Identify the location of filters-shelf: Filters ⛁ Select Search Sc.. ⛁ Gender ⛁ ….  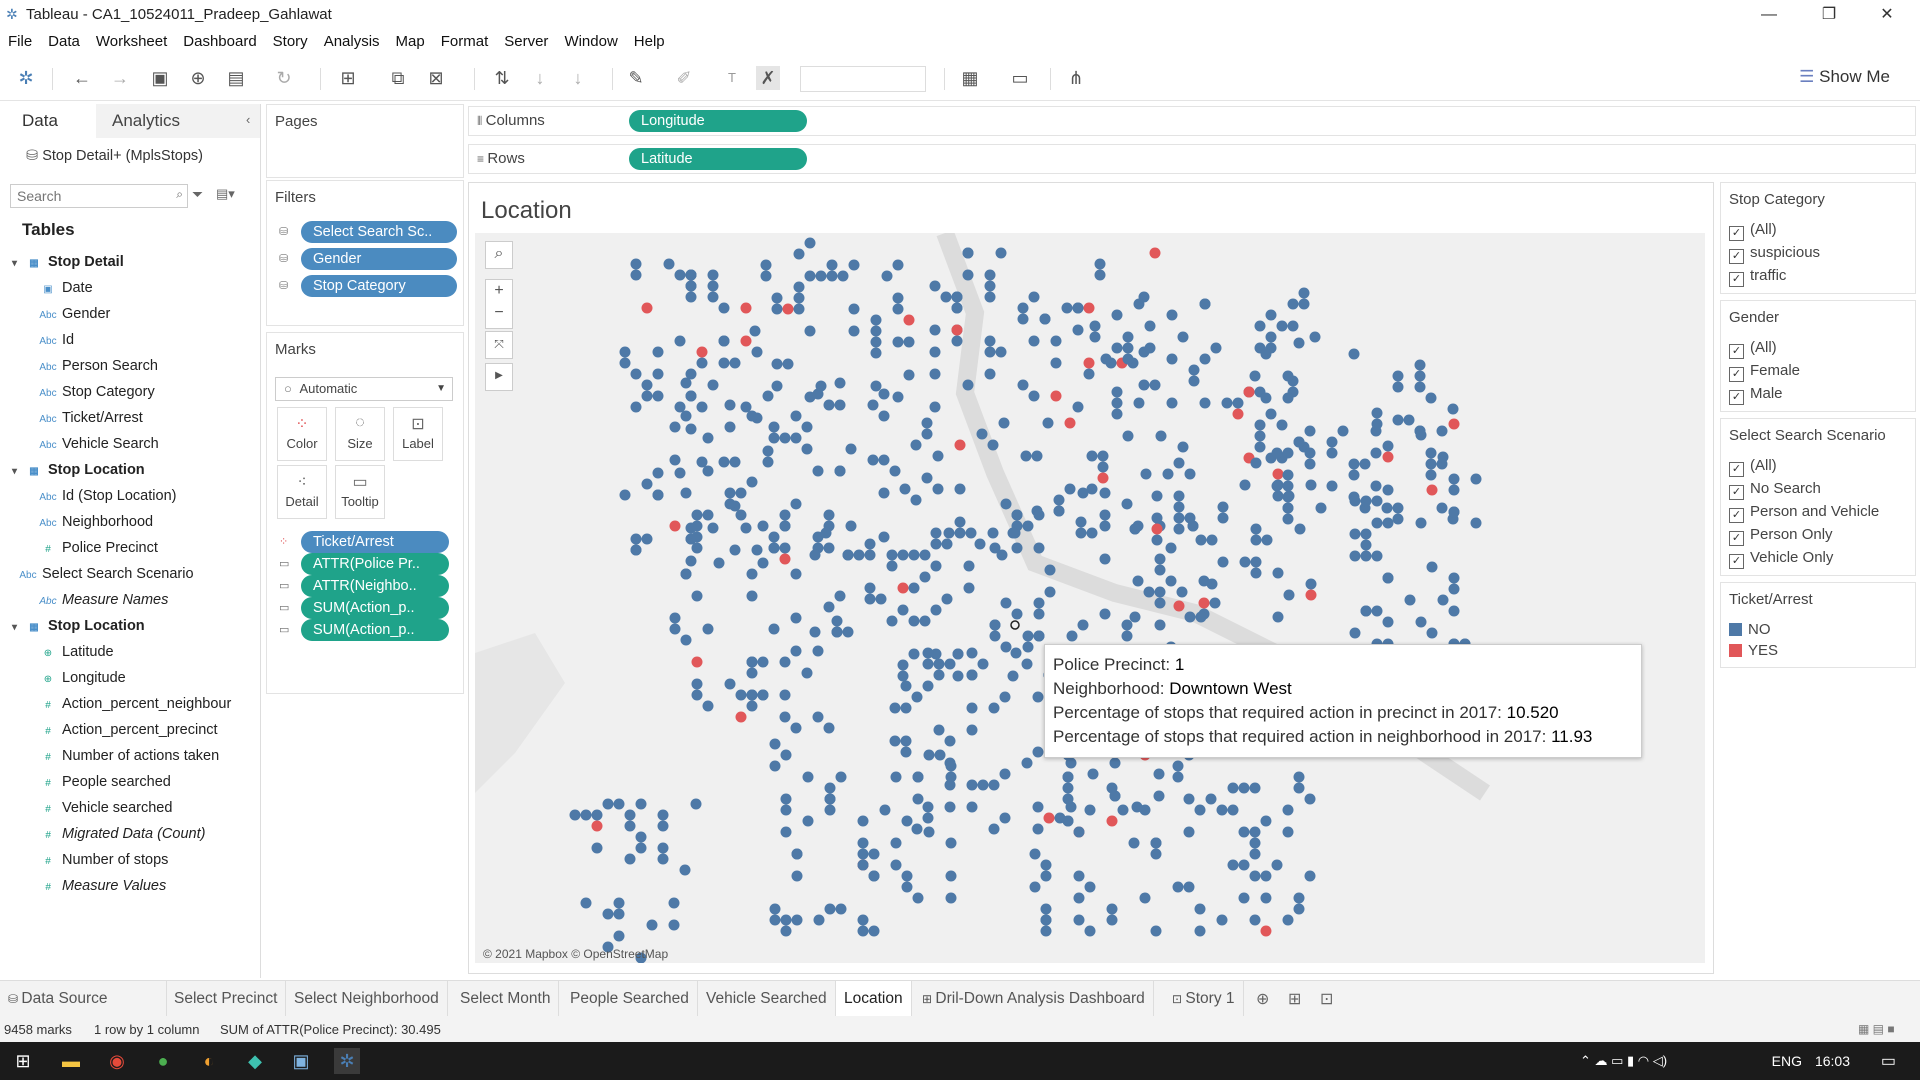
(365, 253).